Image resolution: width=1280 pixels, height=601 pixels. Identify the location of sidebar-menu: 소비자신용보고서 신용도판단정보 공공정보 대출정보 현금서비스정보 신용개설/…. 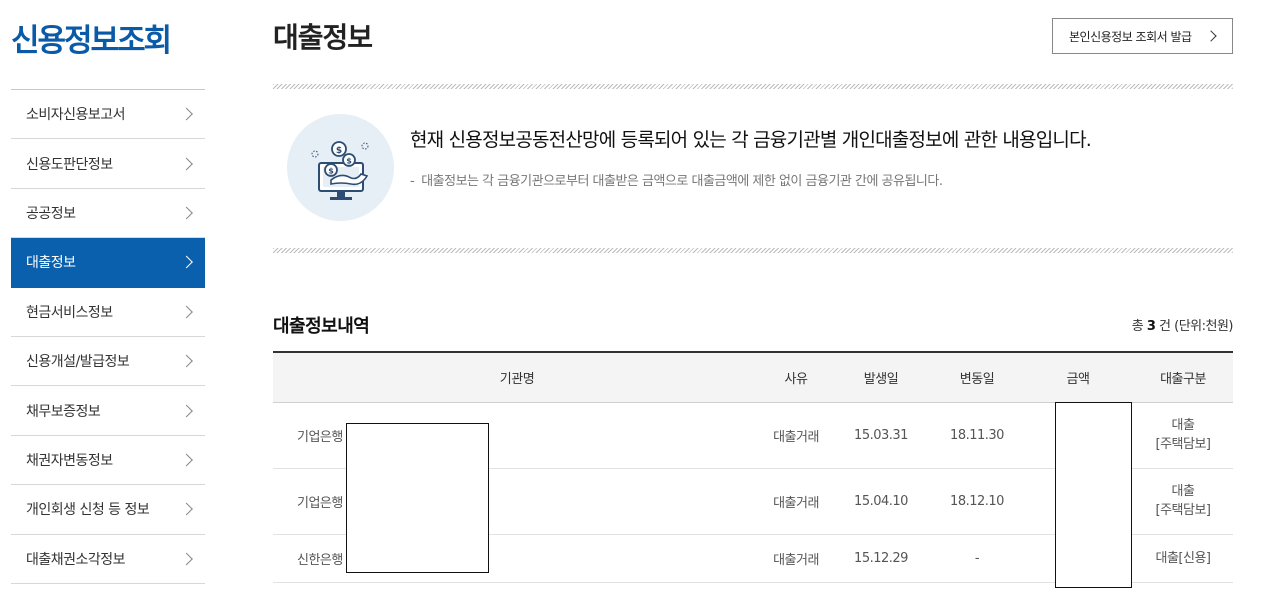
(108, 336).